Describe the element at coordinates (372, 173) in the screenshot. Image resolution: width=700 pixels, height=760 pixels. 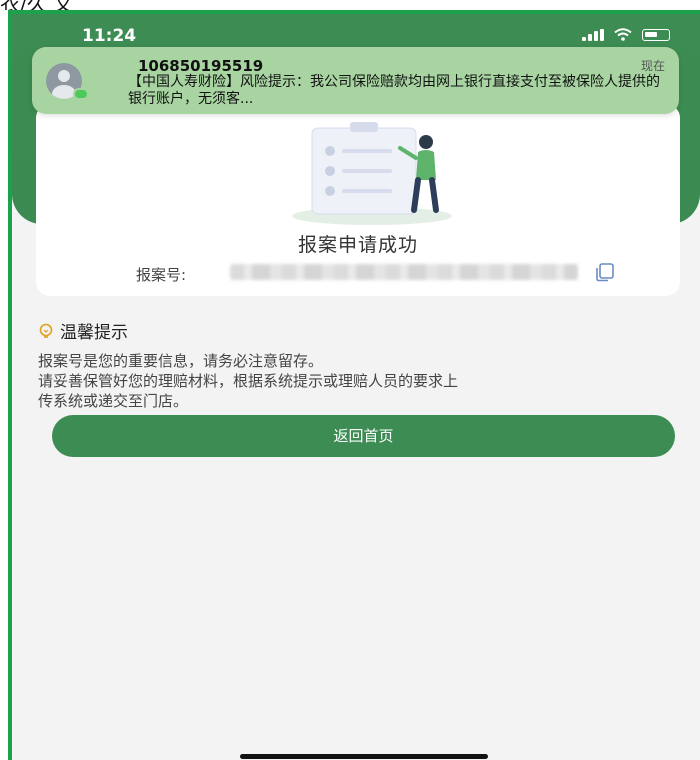
I see `clipboard-illustration-icon` at that location.